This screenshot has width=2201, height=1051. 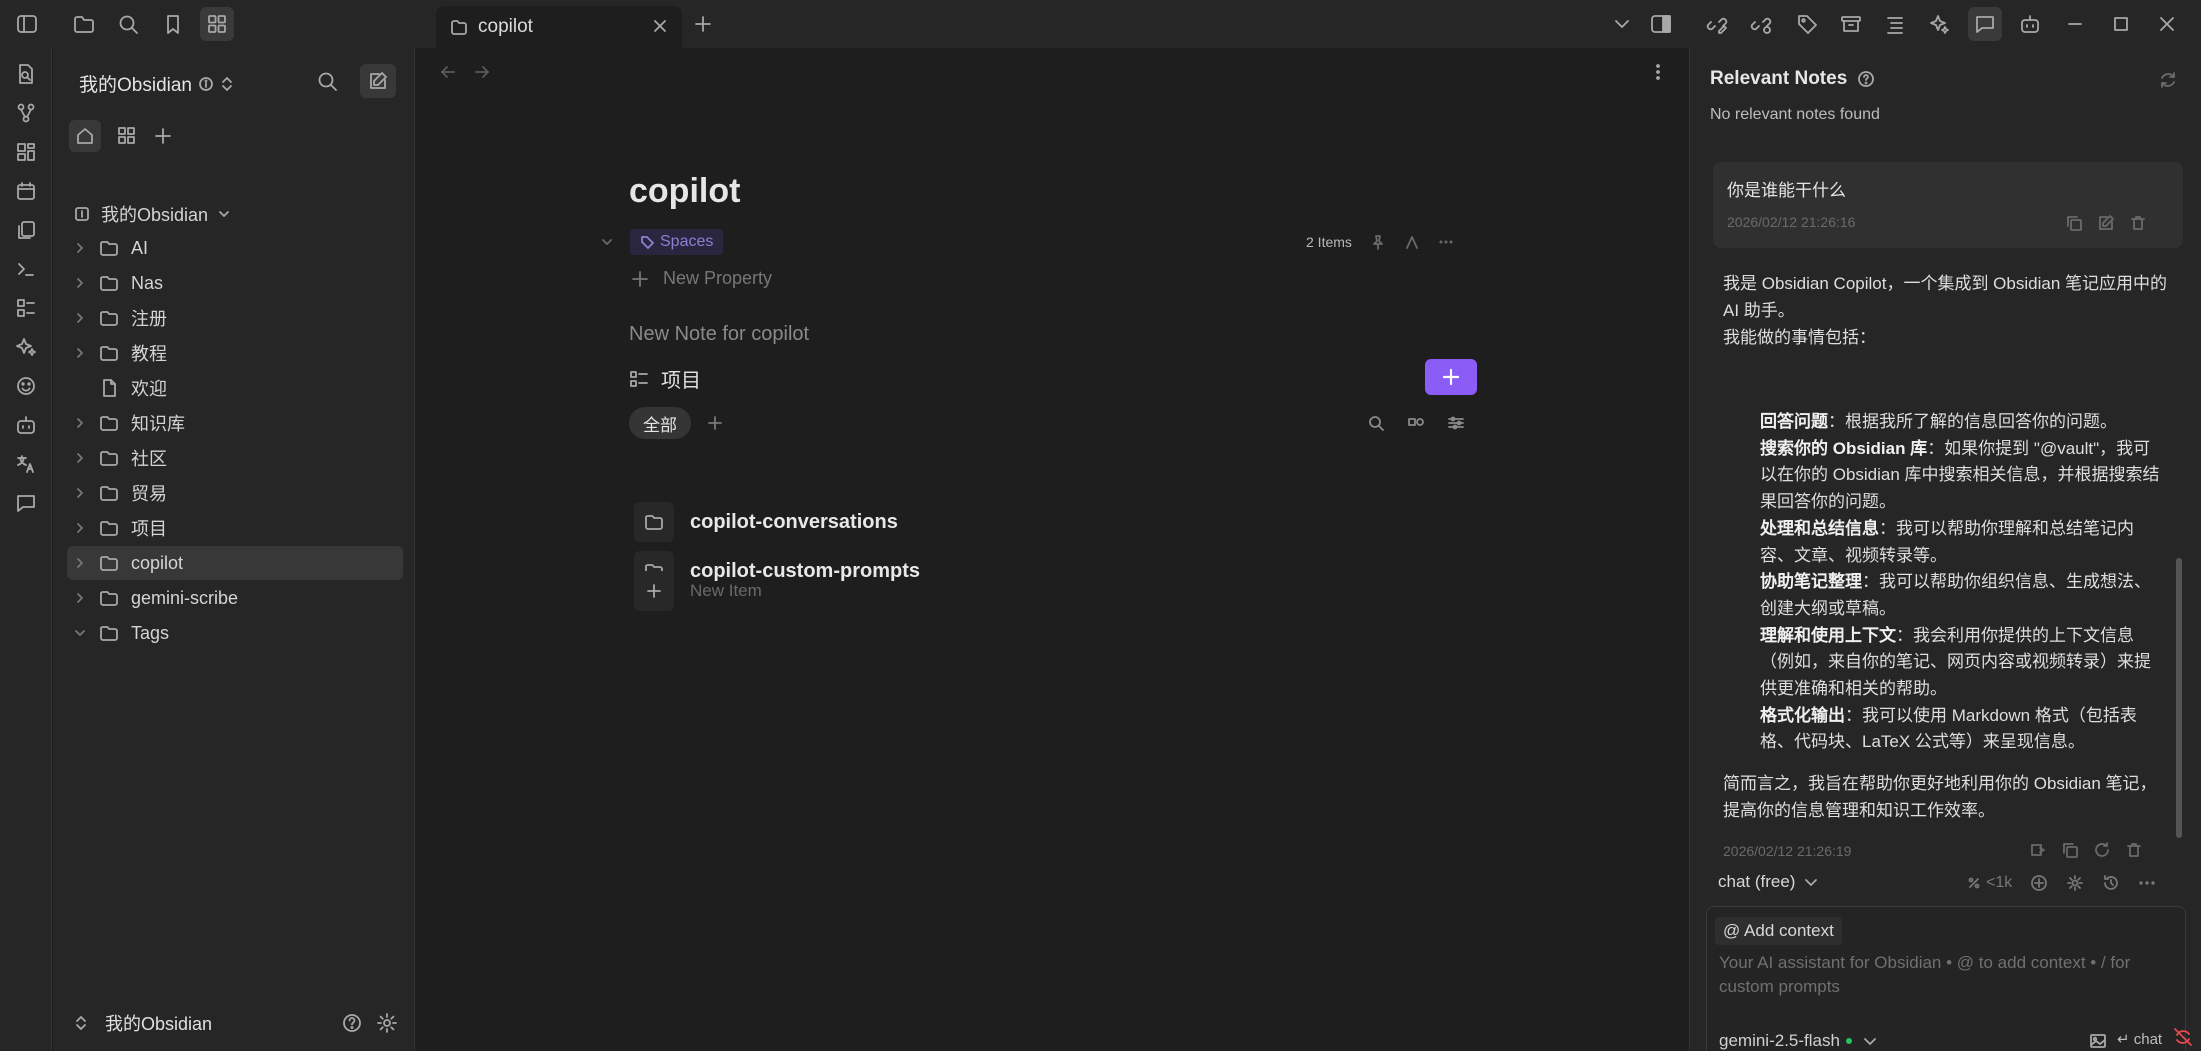 I want to click on chat-settings-icon, so click(x=2075, y=883).